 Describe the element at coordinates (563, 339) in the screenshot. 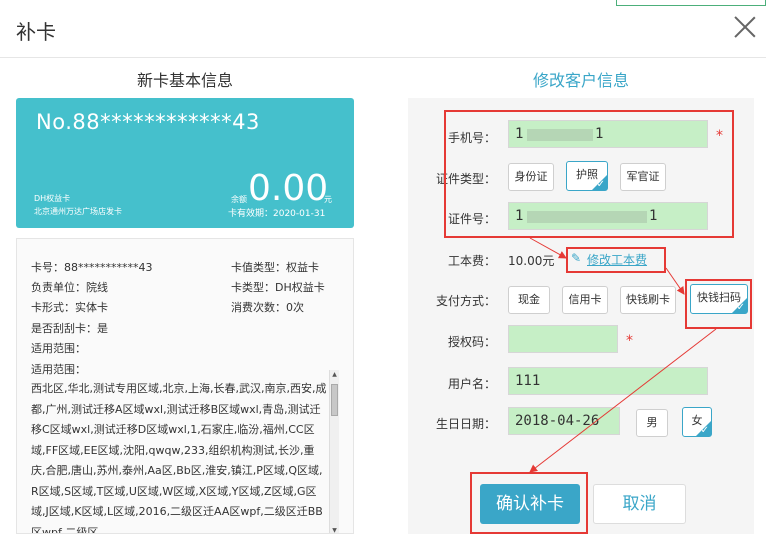

I see `auth-code-input` at that location.